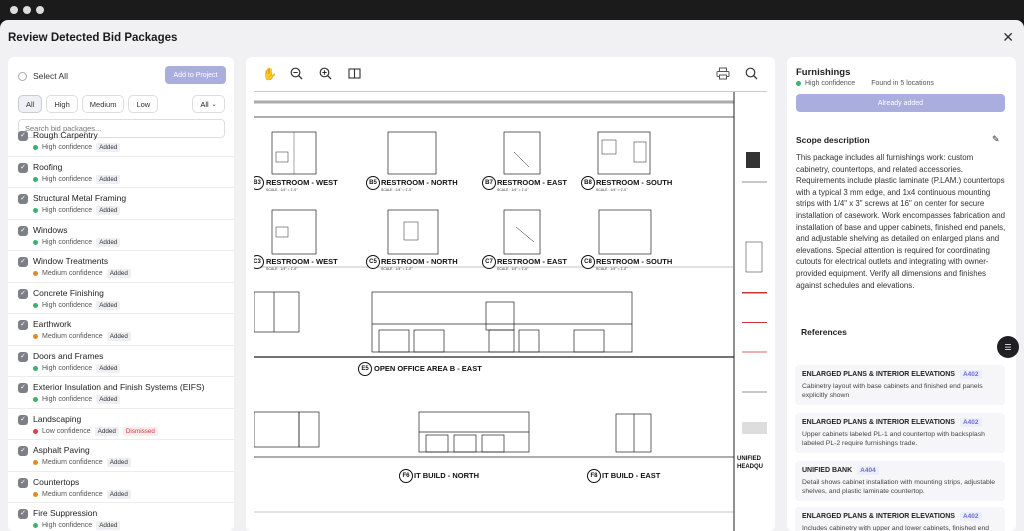  I want to click on filter-high-chip: High, so click(62, 104).